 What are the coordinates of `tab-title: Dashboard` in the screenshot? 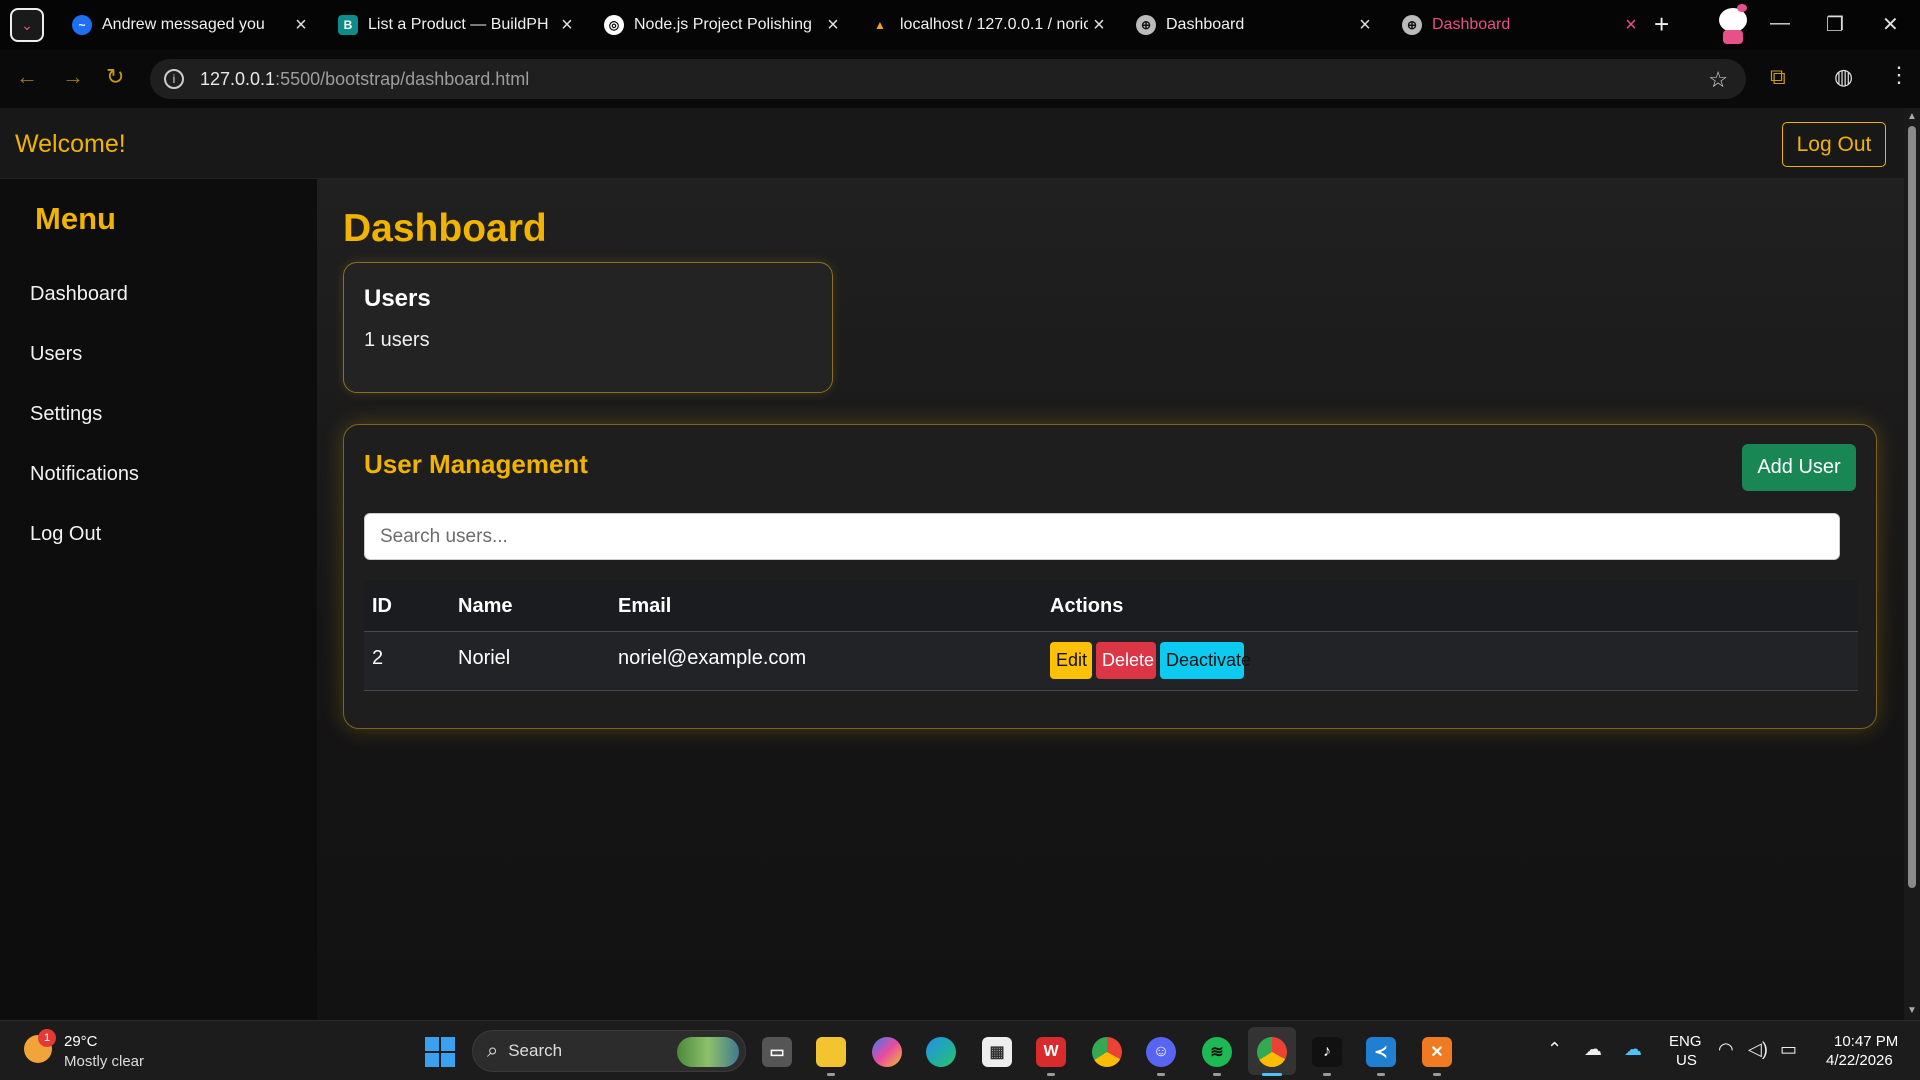 It's located at (1205, 24).